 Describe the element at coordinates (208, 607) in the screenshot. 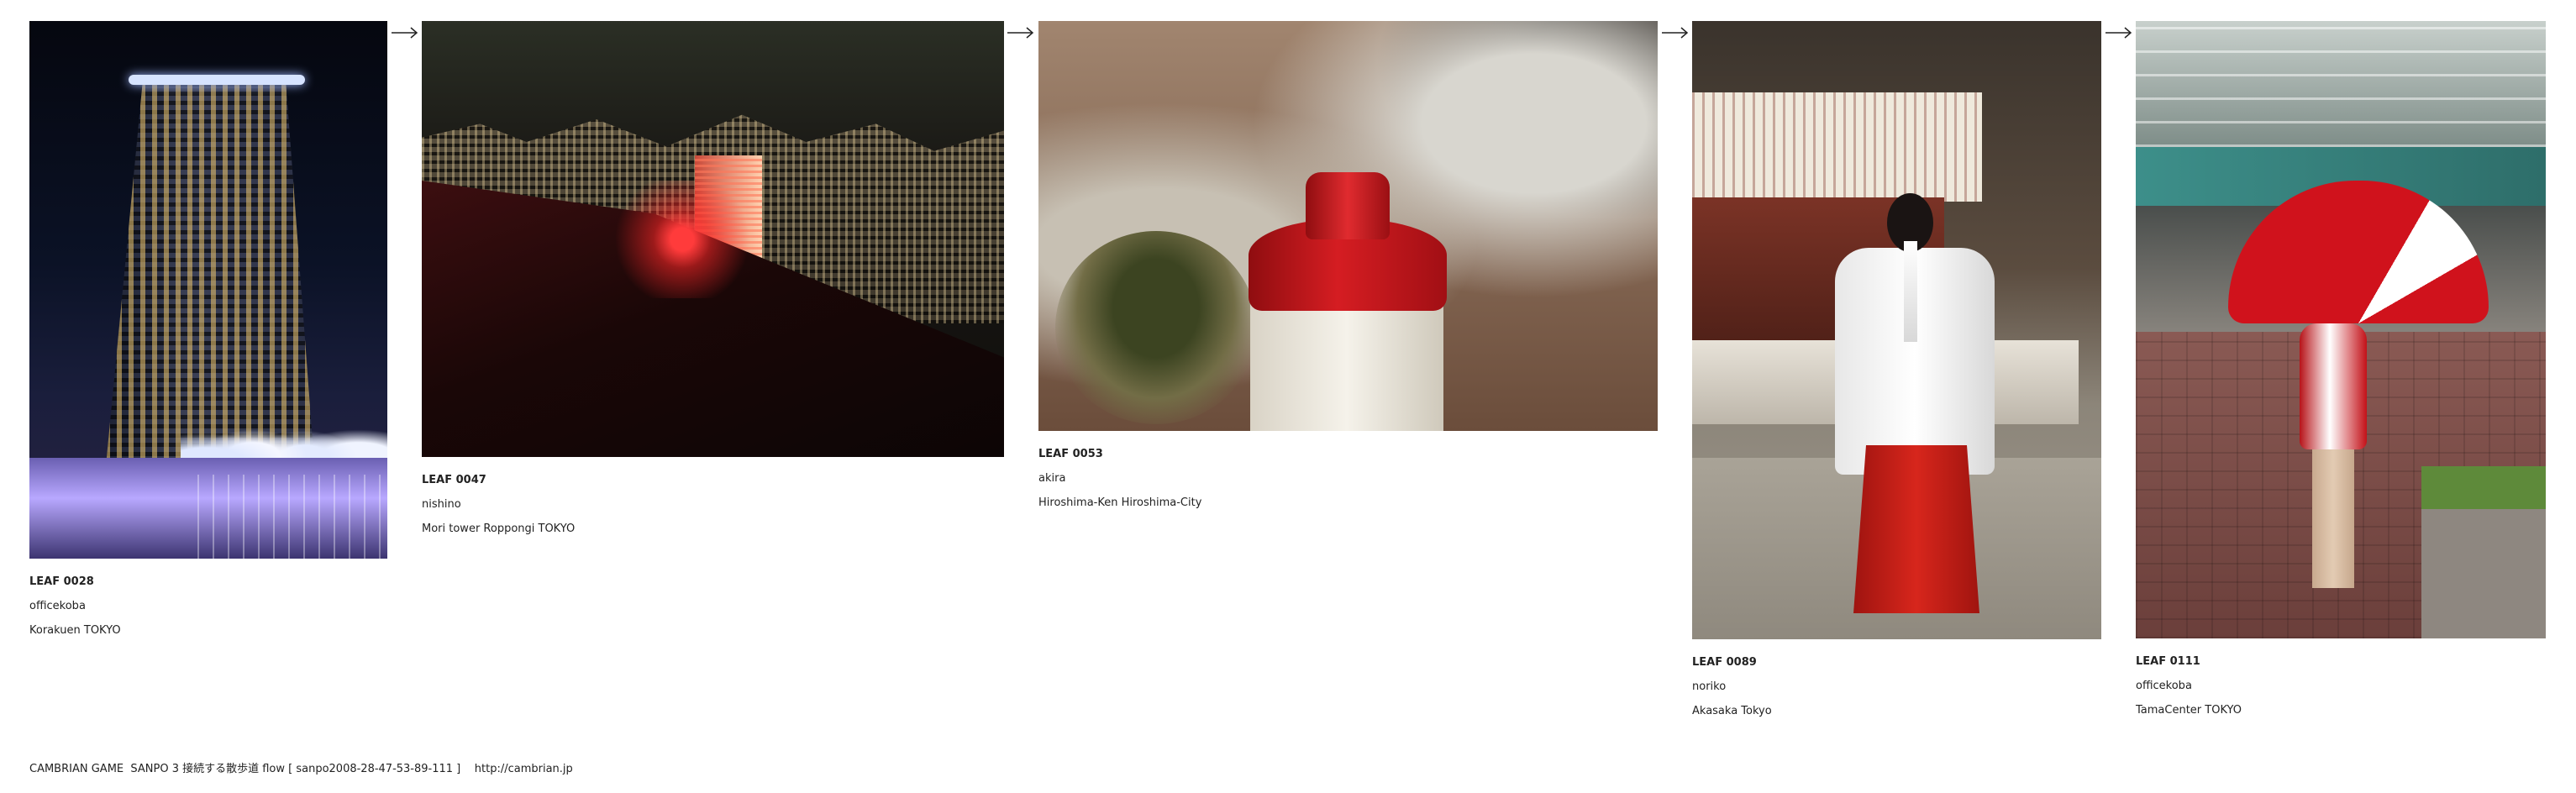

I see `photo-caption: LEAF 0028 officekoba Korakuen TOKYO` at that location.